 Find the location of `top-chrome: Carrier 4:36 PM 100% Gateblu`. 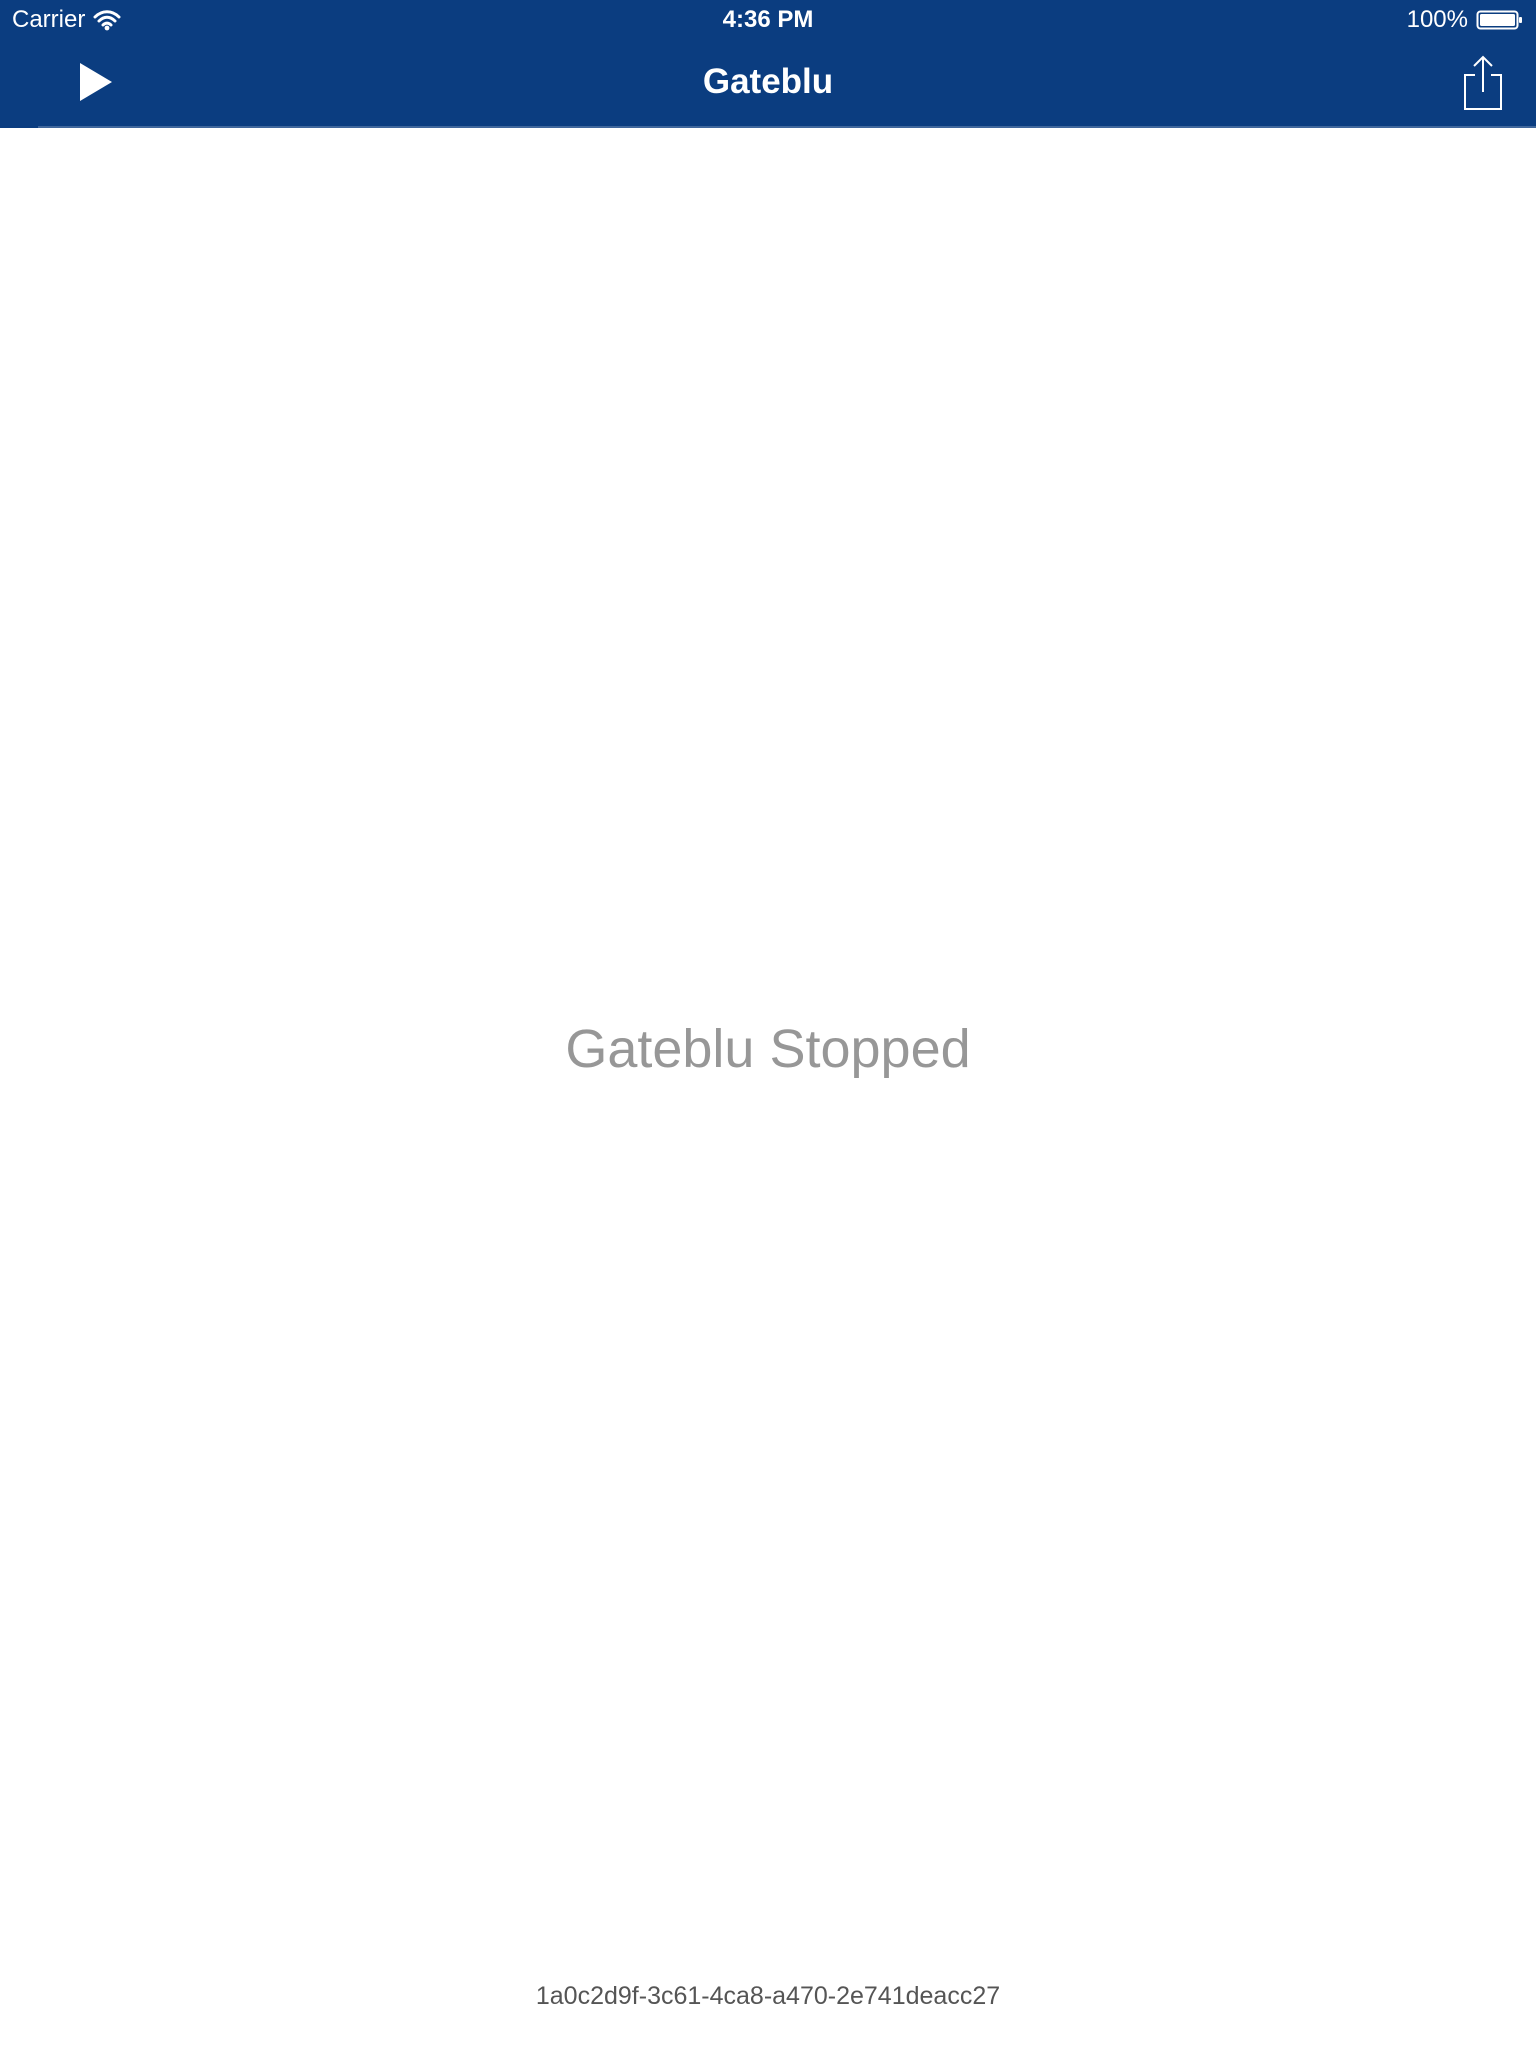

top-chrome: Carrier 4:36 PM 100% Gateblu is located at coordinates (768, 64).